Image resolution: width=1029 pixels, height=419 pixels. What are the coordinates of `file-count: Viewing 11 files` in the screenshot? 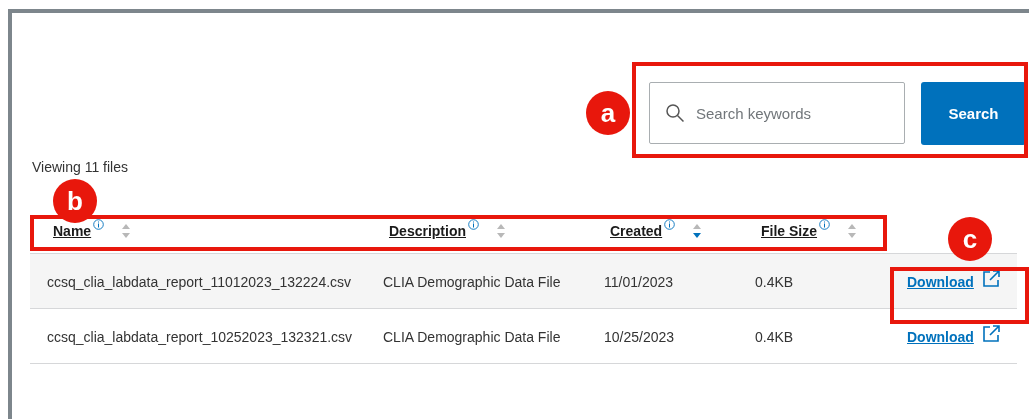 It's located at (80, 166).